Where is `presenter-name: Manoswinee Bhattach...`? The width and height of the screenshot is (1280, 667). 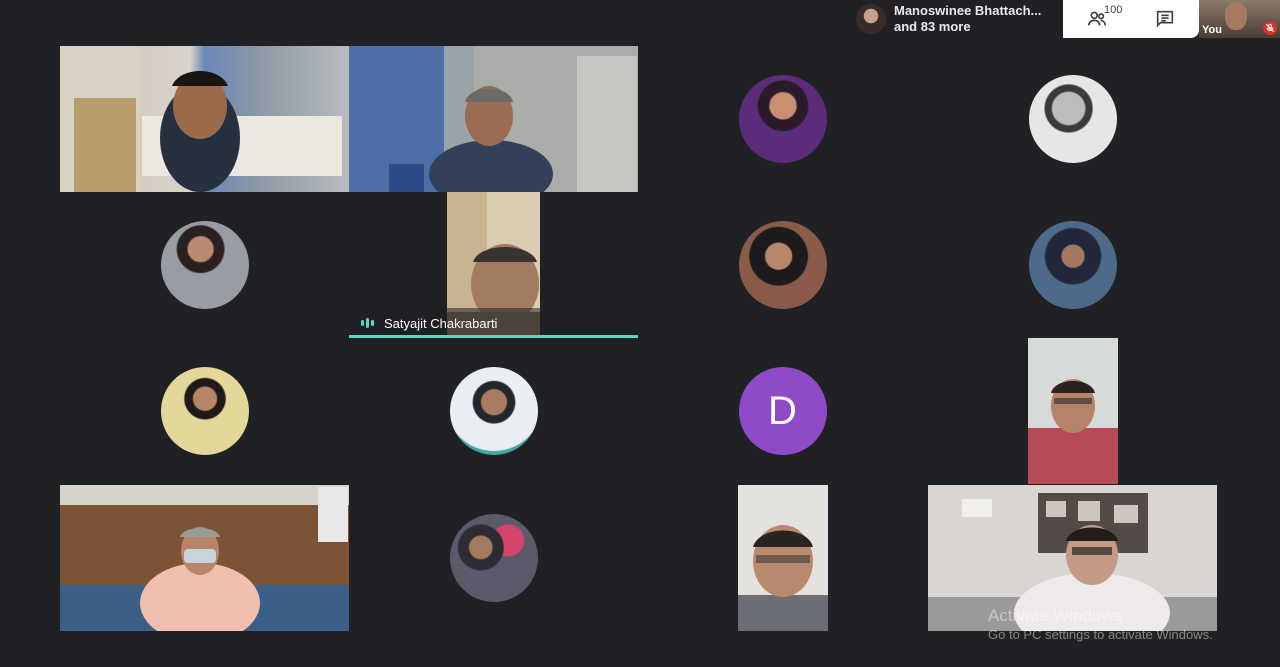
presenter-name: Manoswinee Bhattach... is located at coordinates (968, 10).